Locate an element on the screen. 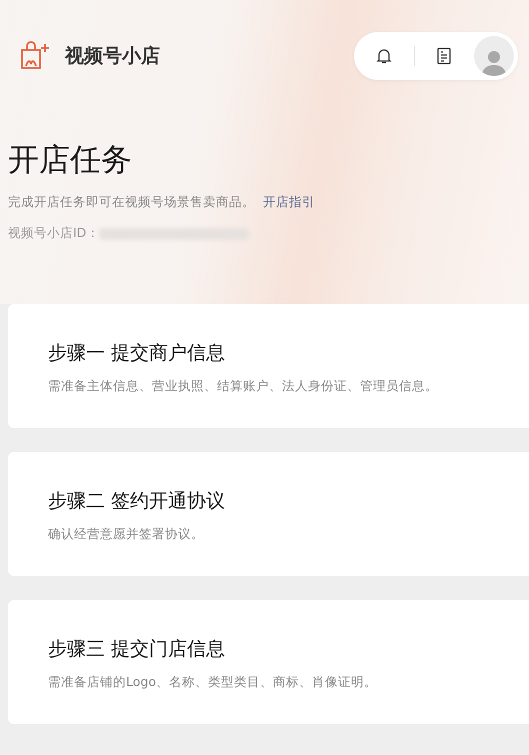 The height and width of the screenshot is (755, 529). brand-name: 视频号小店 is located at coordinates (112, 56).